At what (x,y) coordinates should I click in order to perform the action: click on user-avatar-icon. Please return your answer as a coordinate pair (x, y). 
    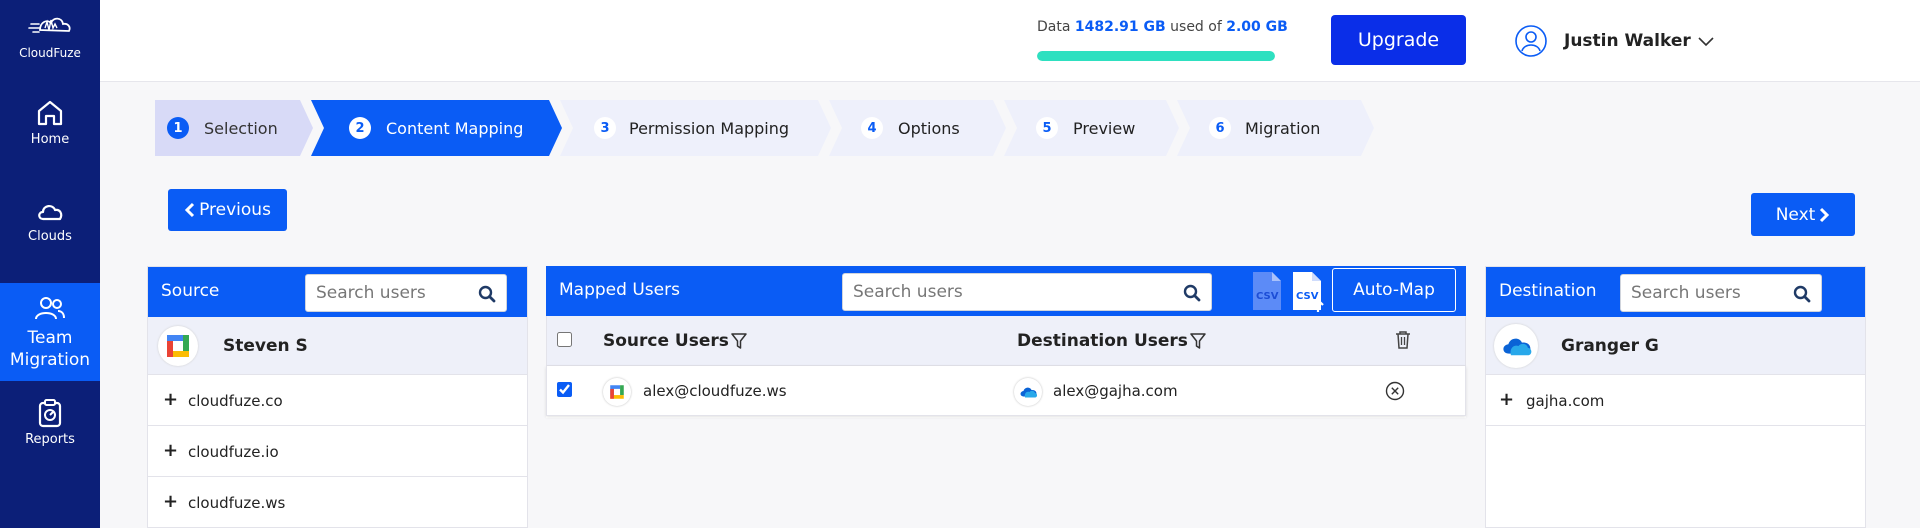
    Looking at the image, I should click on (1531, 41).